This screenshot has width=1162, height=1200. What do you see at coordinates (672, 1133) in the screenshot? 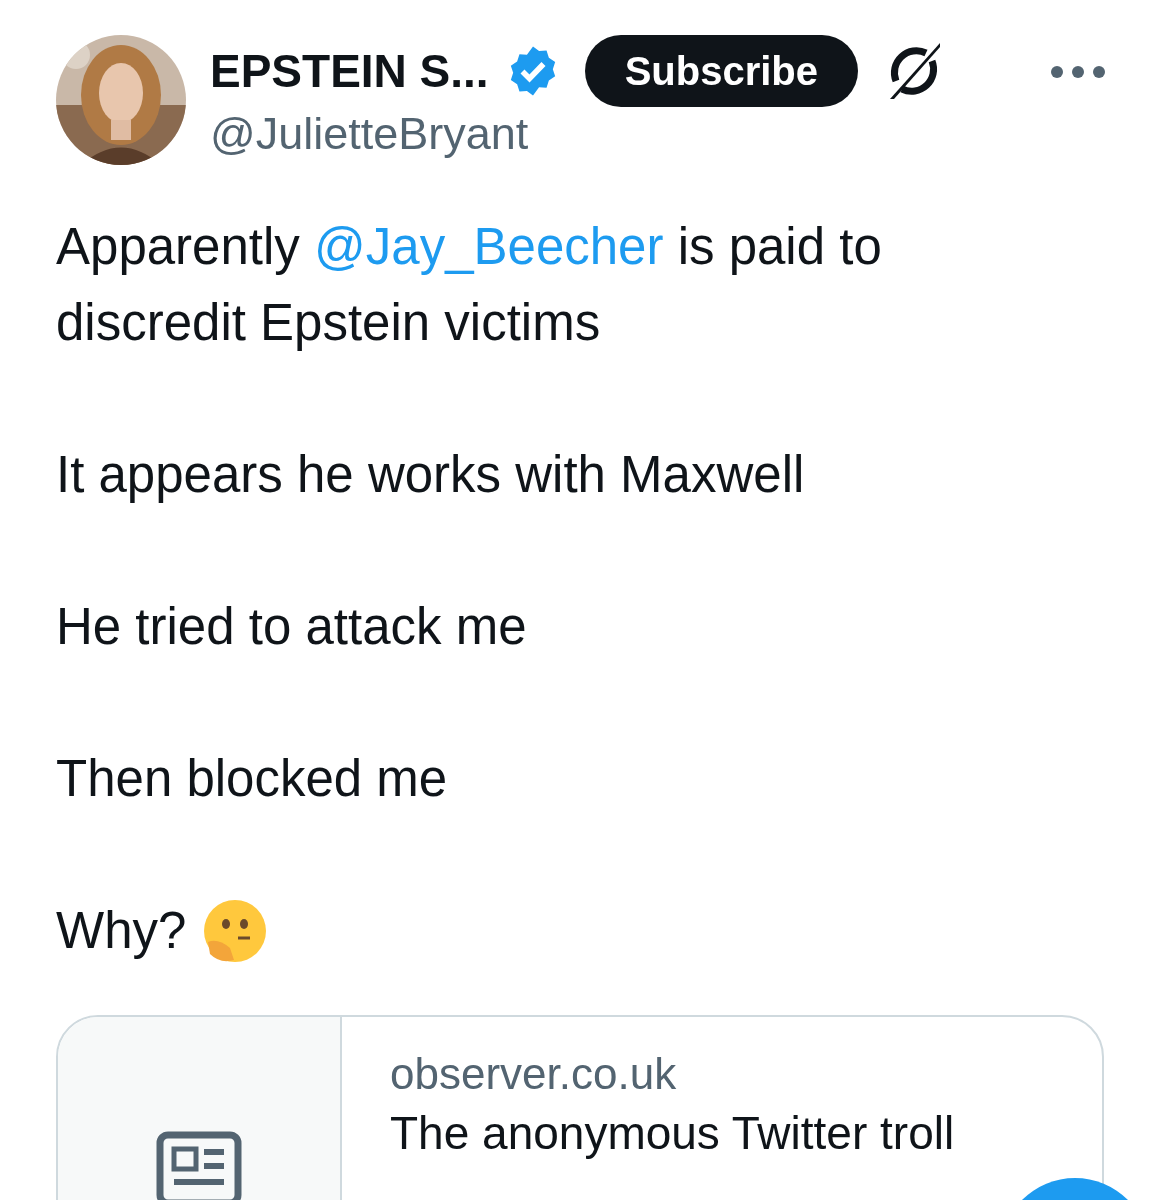
I see `link-title: The anonymous Twitter troll` at bounding box center [672, 1133].